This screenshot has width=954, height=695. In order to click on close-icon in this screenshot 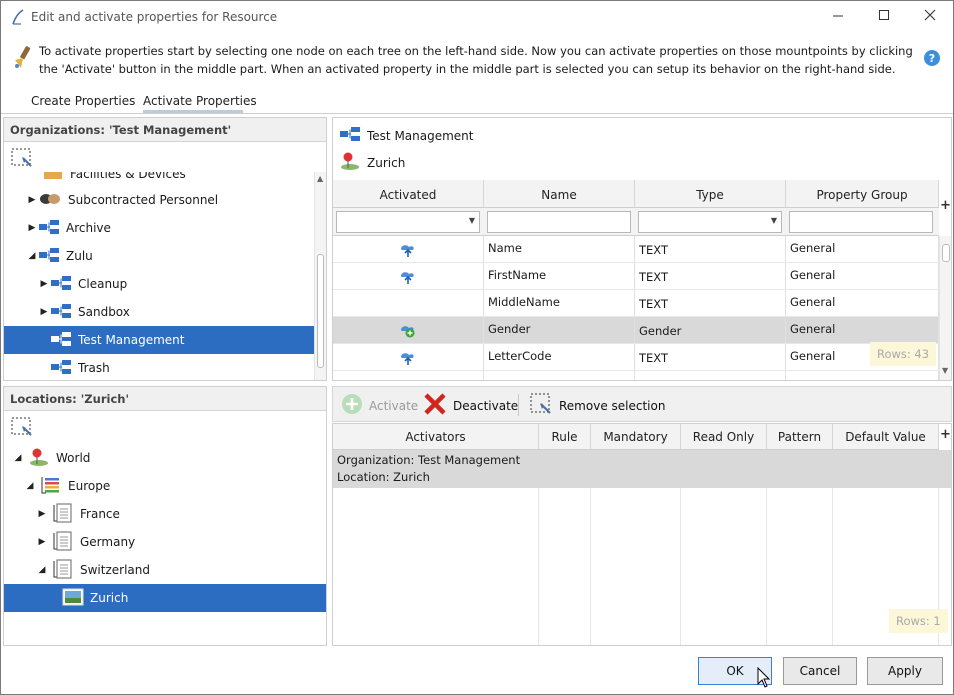, I will do `click(930, 17)`.